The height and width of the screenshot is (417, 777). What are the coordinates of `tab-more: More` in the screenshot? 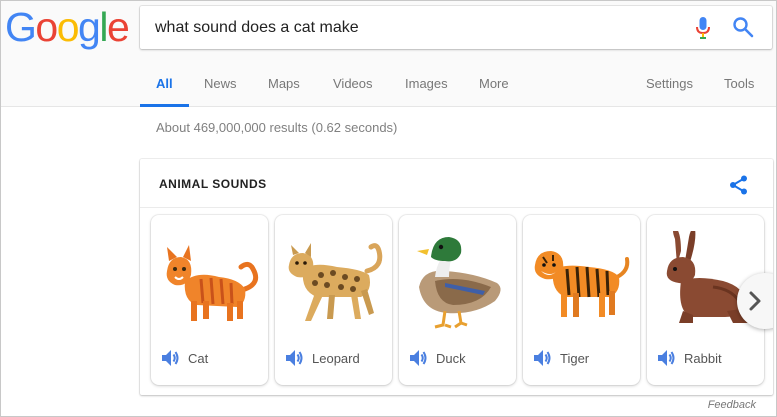 It's located at (494, 86).